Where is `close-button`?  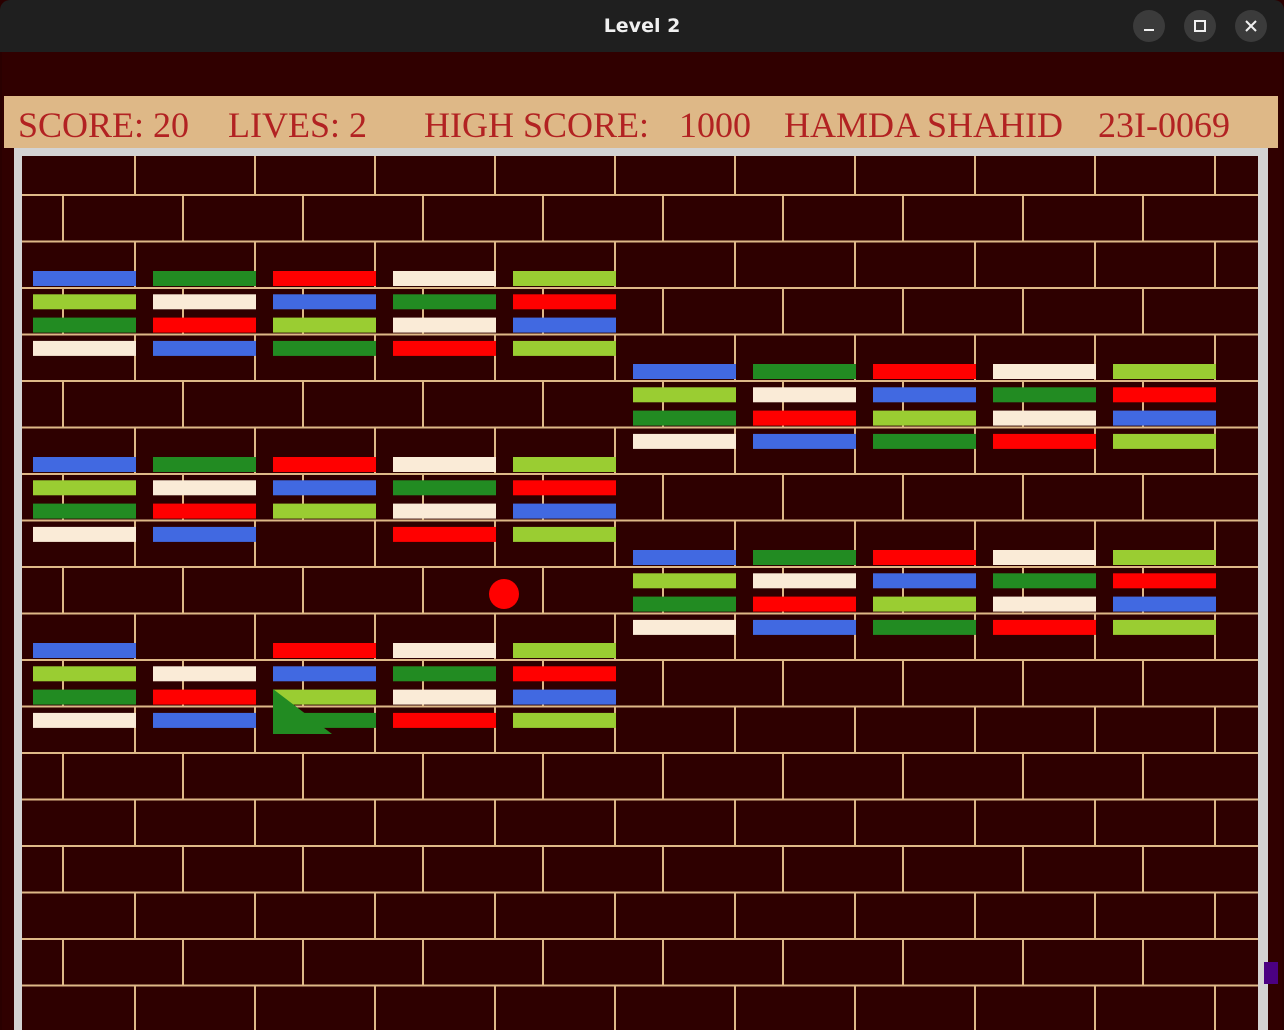
close-button is located at coordinates (1251, 26).